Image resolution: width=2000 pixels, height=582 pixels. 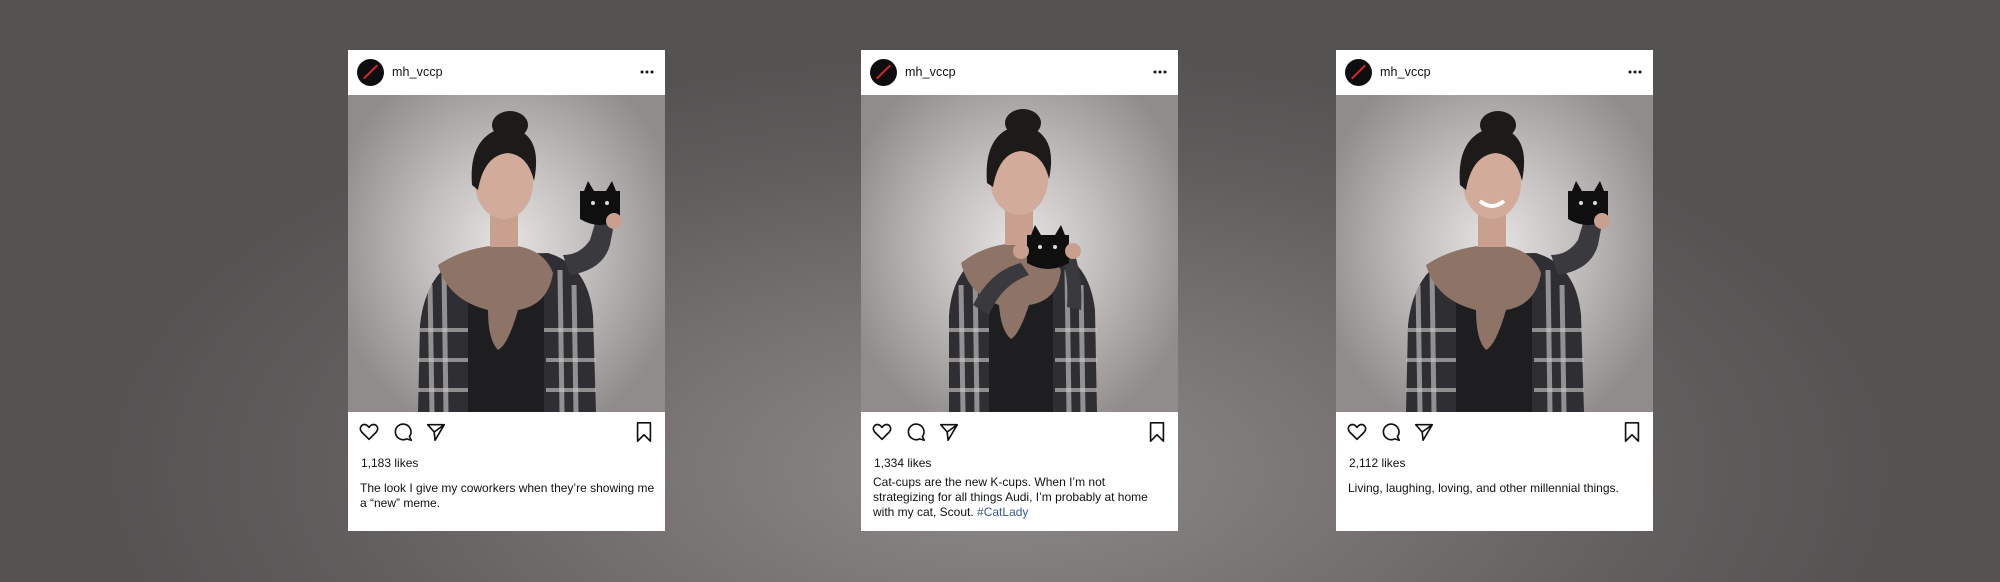 What do you see at coordinates (1377, 463) in the screenshot?
I see `like-count: 2,112 likes` at bounding box center [1377, 463].